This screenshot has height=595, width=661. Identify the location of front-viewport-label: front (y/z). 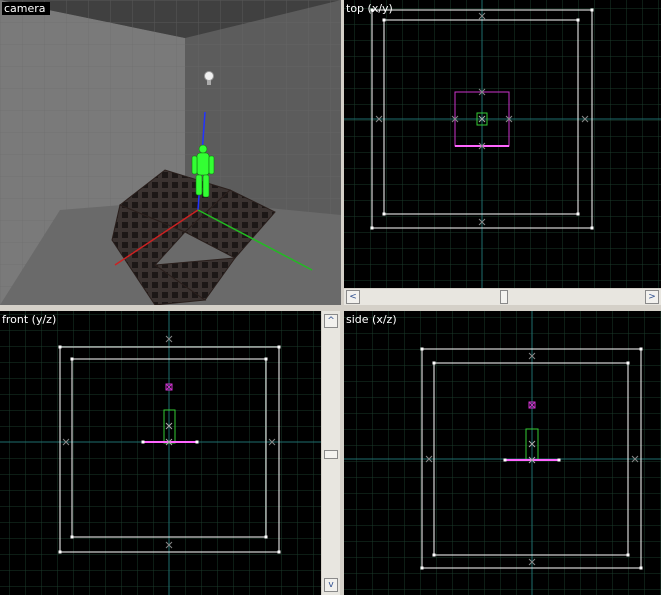
(29, 319).